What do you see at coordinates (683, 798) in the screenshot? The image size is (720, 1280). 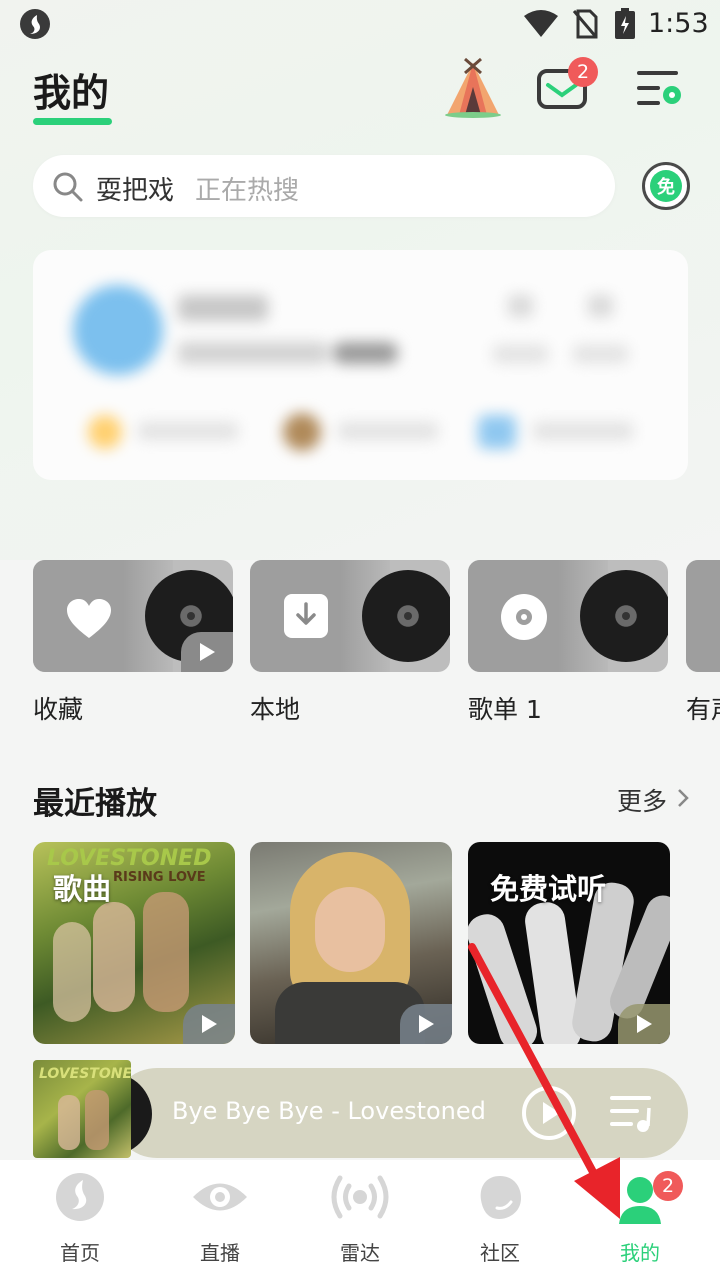 I see `chevron-right-icon` at bounding box center [683, 798].